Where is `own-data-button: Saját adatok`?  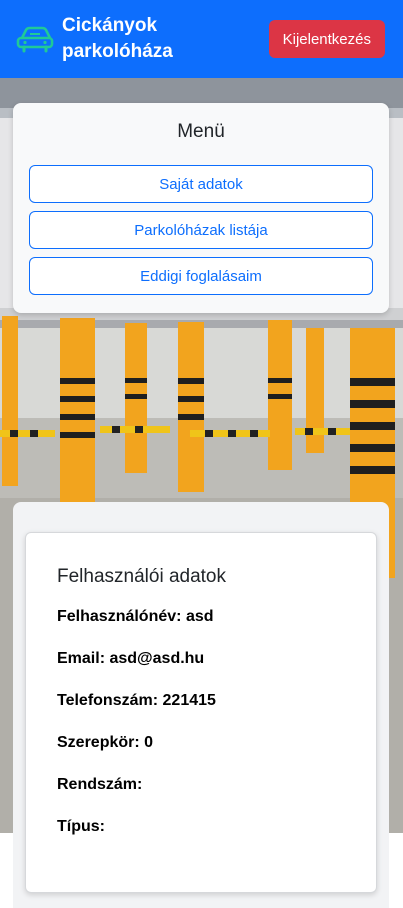 own-data-button: Saját adatok is located at coordinates (201, 184).